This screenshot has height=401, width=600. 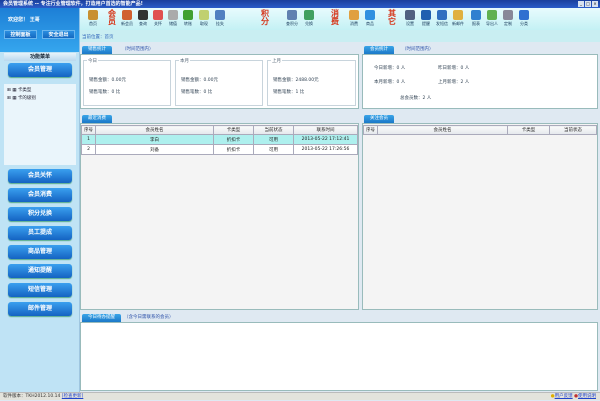 I want to click on sidebar-button: 员工提成, so click(x=40, y=233).